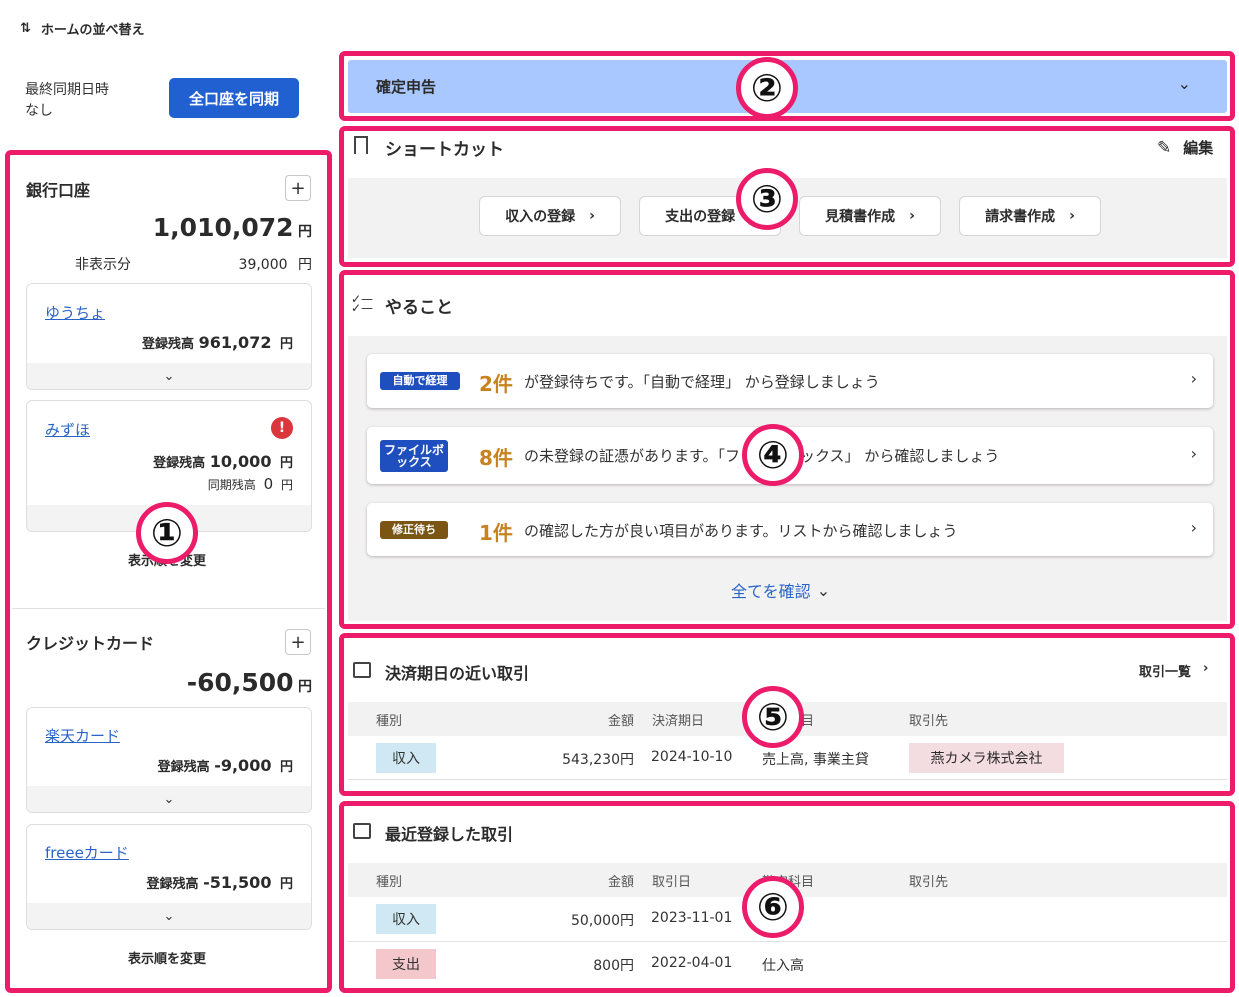 The height and width of the screenshot is (997, 1239). I want to click on sync-all-button: 全口座を同期, so click(234, 98).